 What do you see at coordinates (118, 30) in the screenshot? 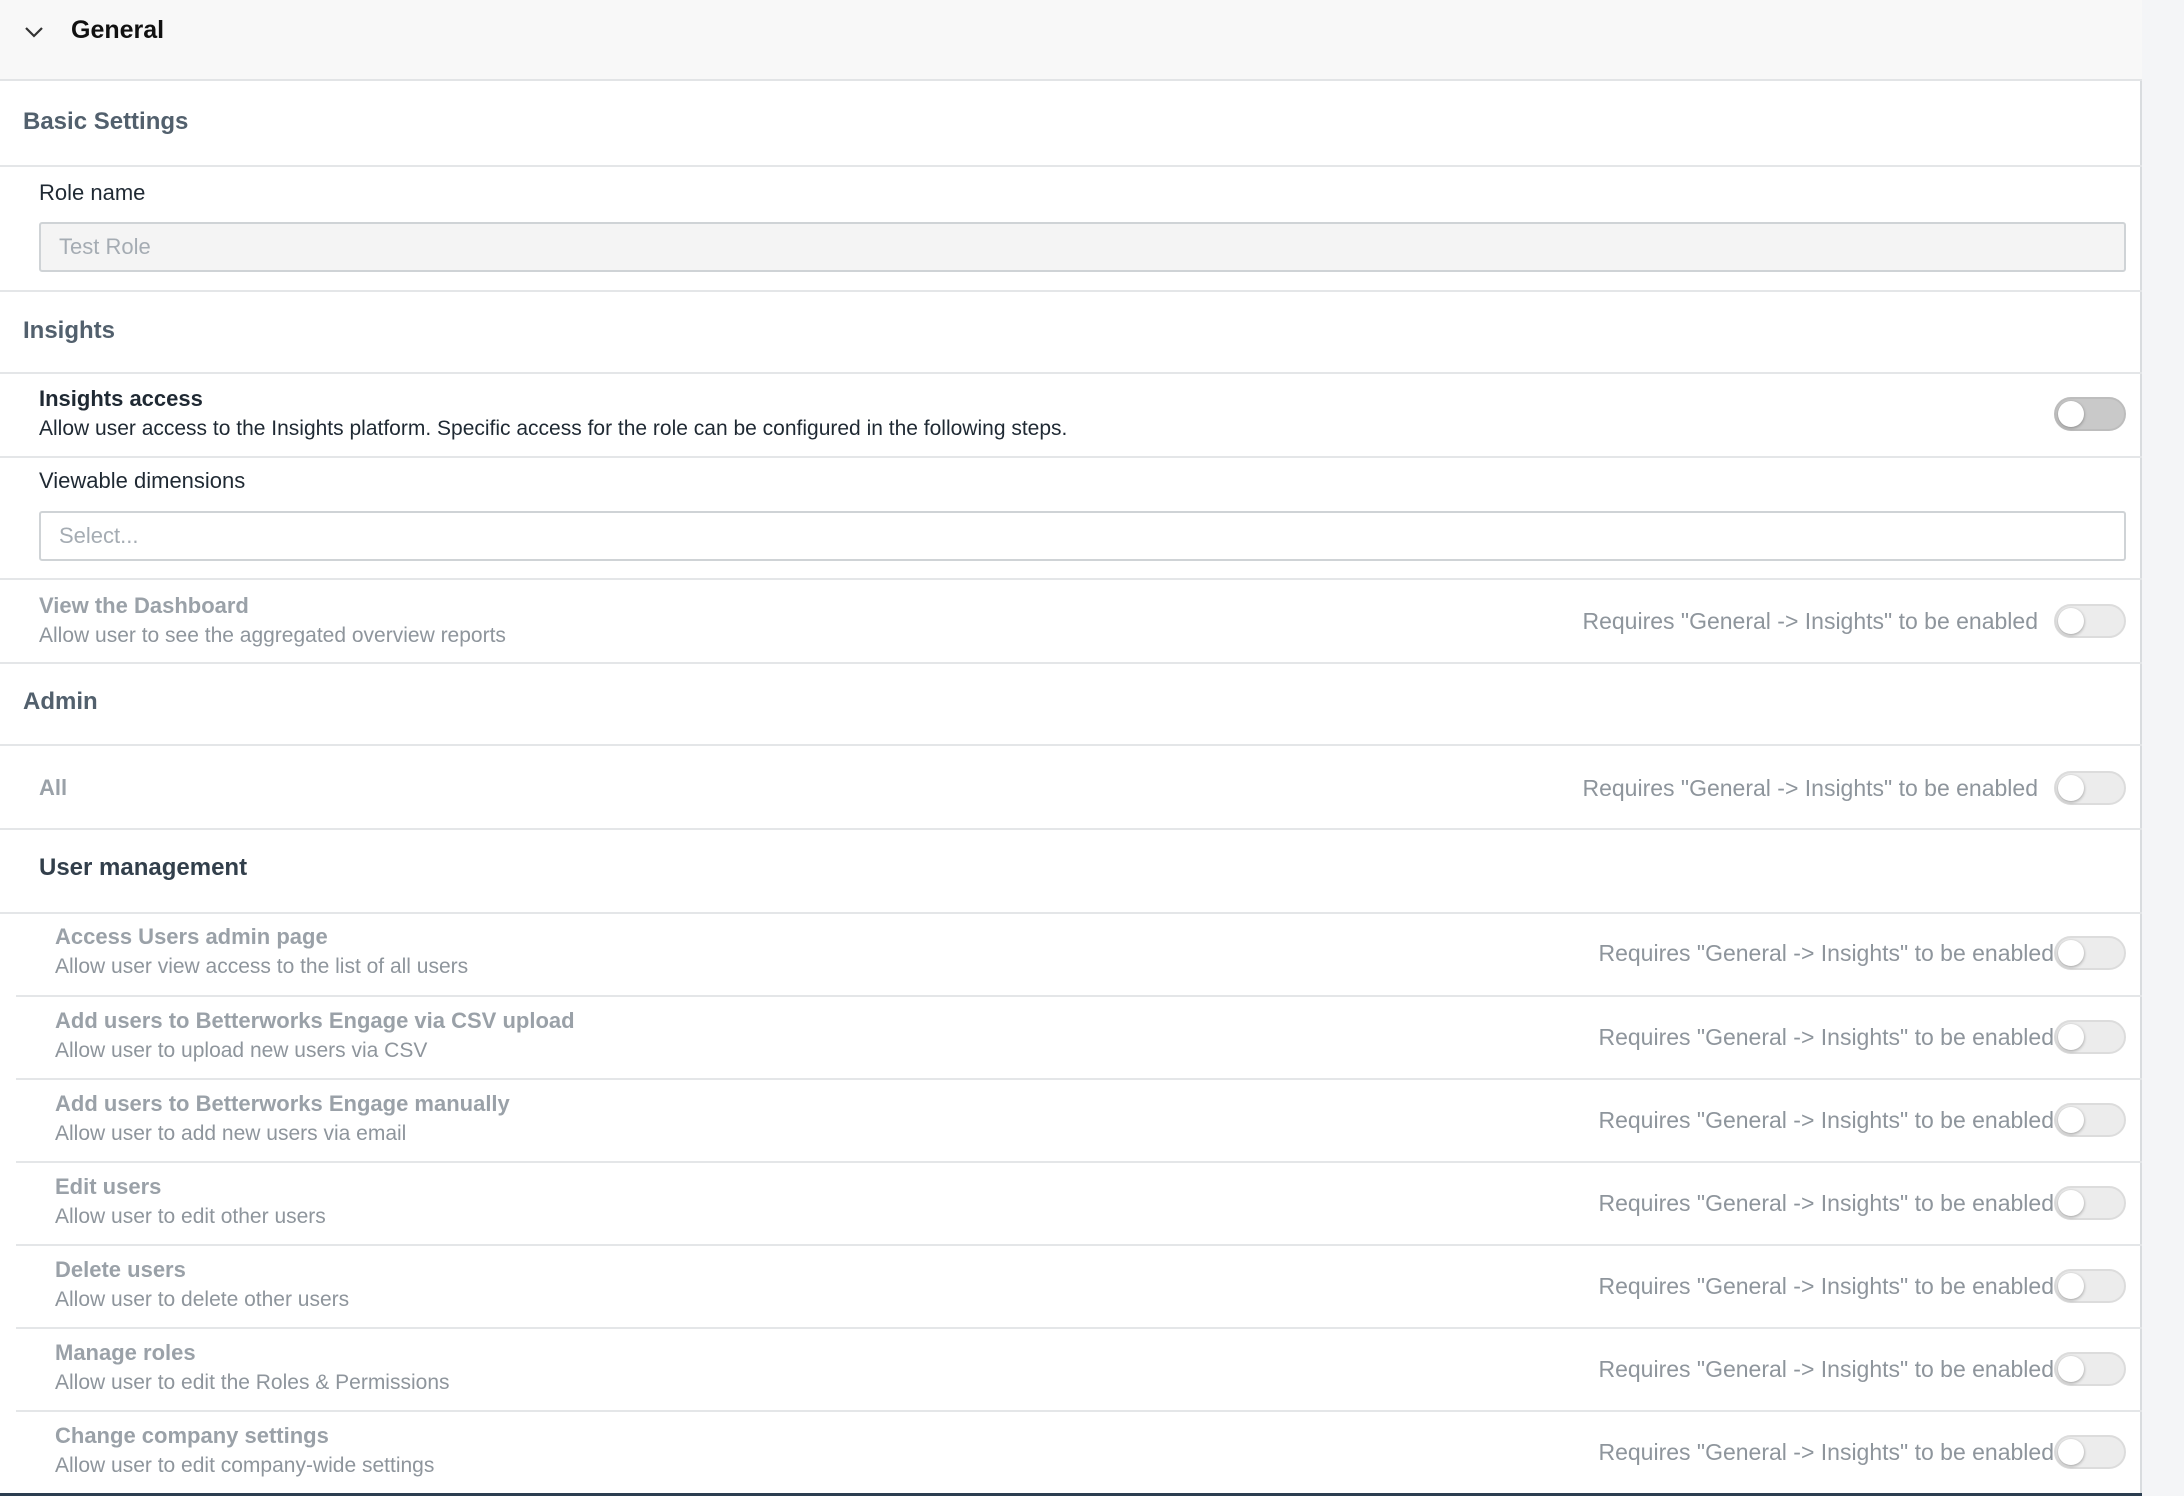
I see `section-title: General` at bounding box center [118, 30].